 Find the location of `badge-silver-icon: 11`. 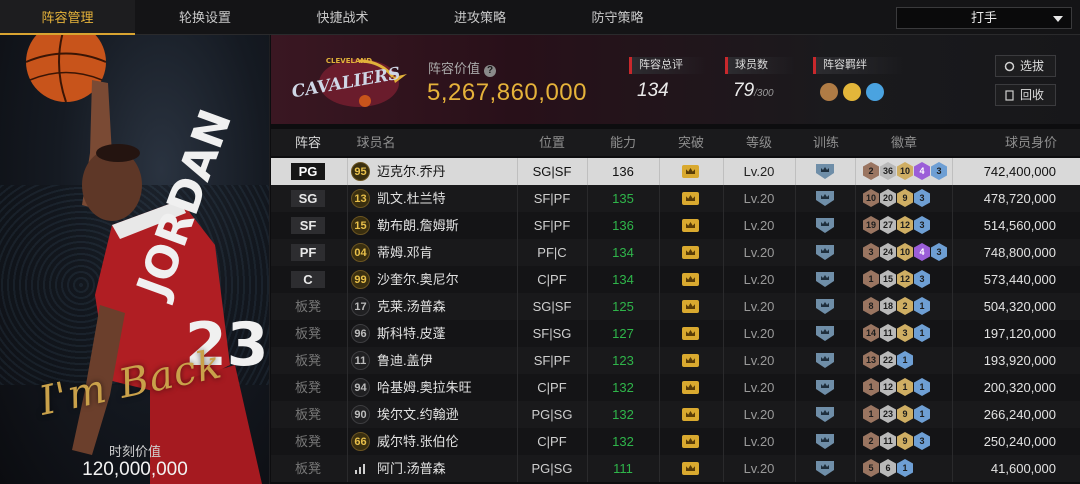

badge-silver-icon: 11 is located at coordinates (888, 333).